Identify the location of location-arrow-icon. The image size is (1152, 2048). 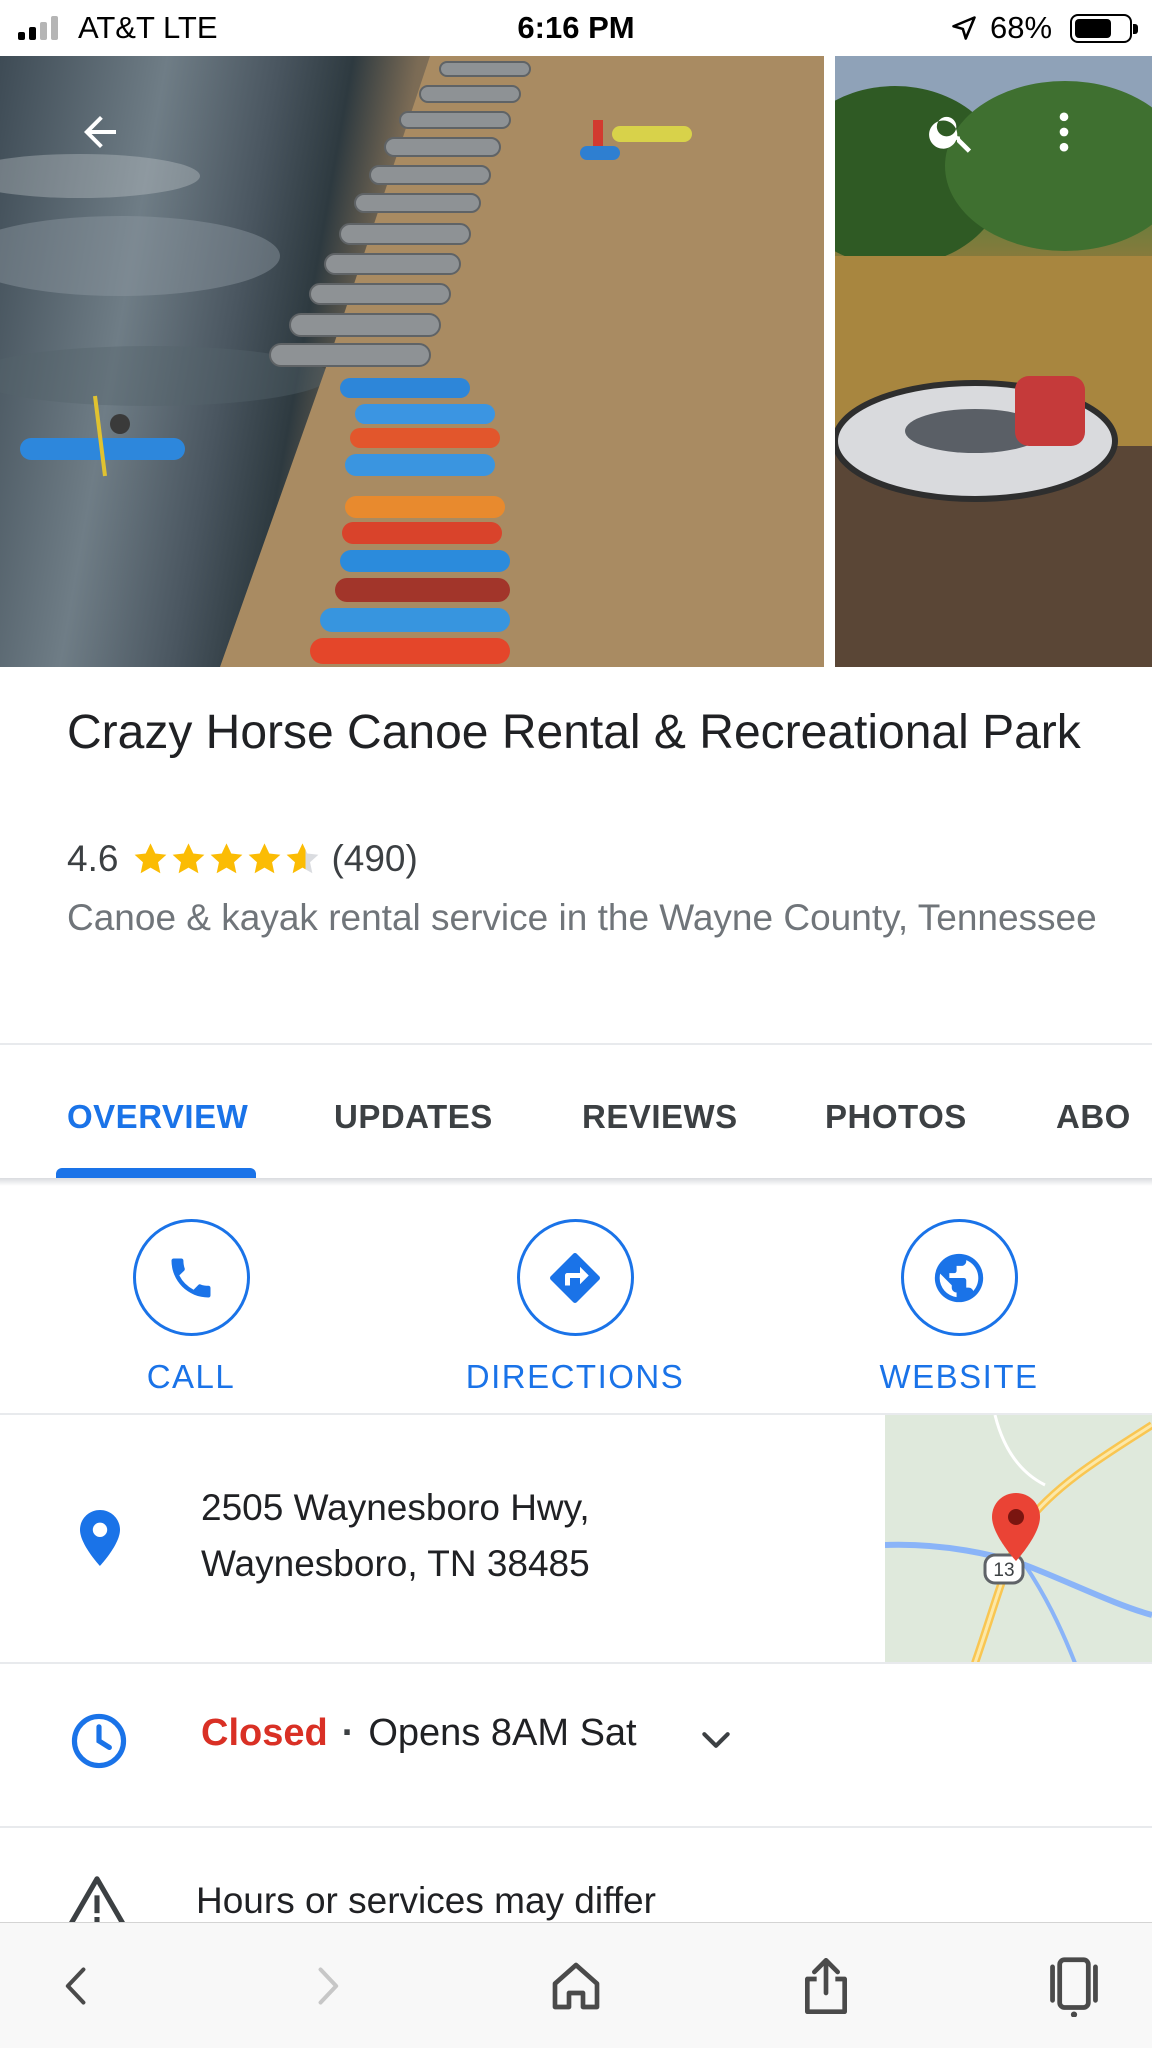
(964, 32).